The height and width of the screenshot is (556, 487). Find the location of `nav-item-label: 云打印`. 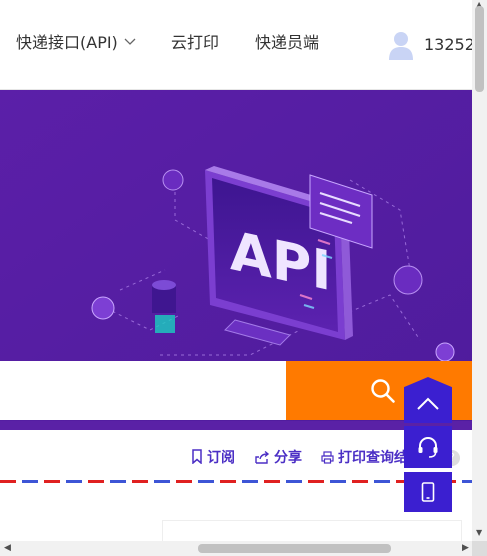

nav-item-label: 云打印 is located at coordinates (195, 42).